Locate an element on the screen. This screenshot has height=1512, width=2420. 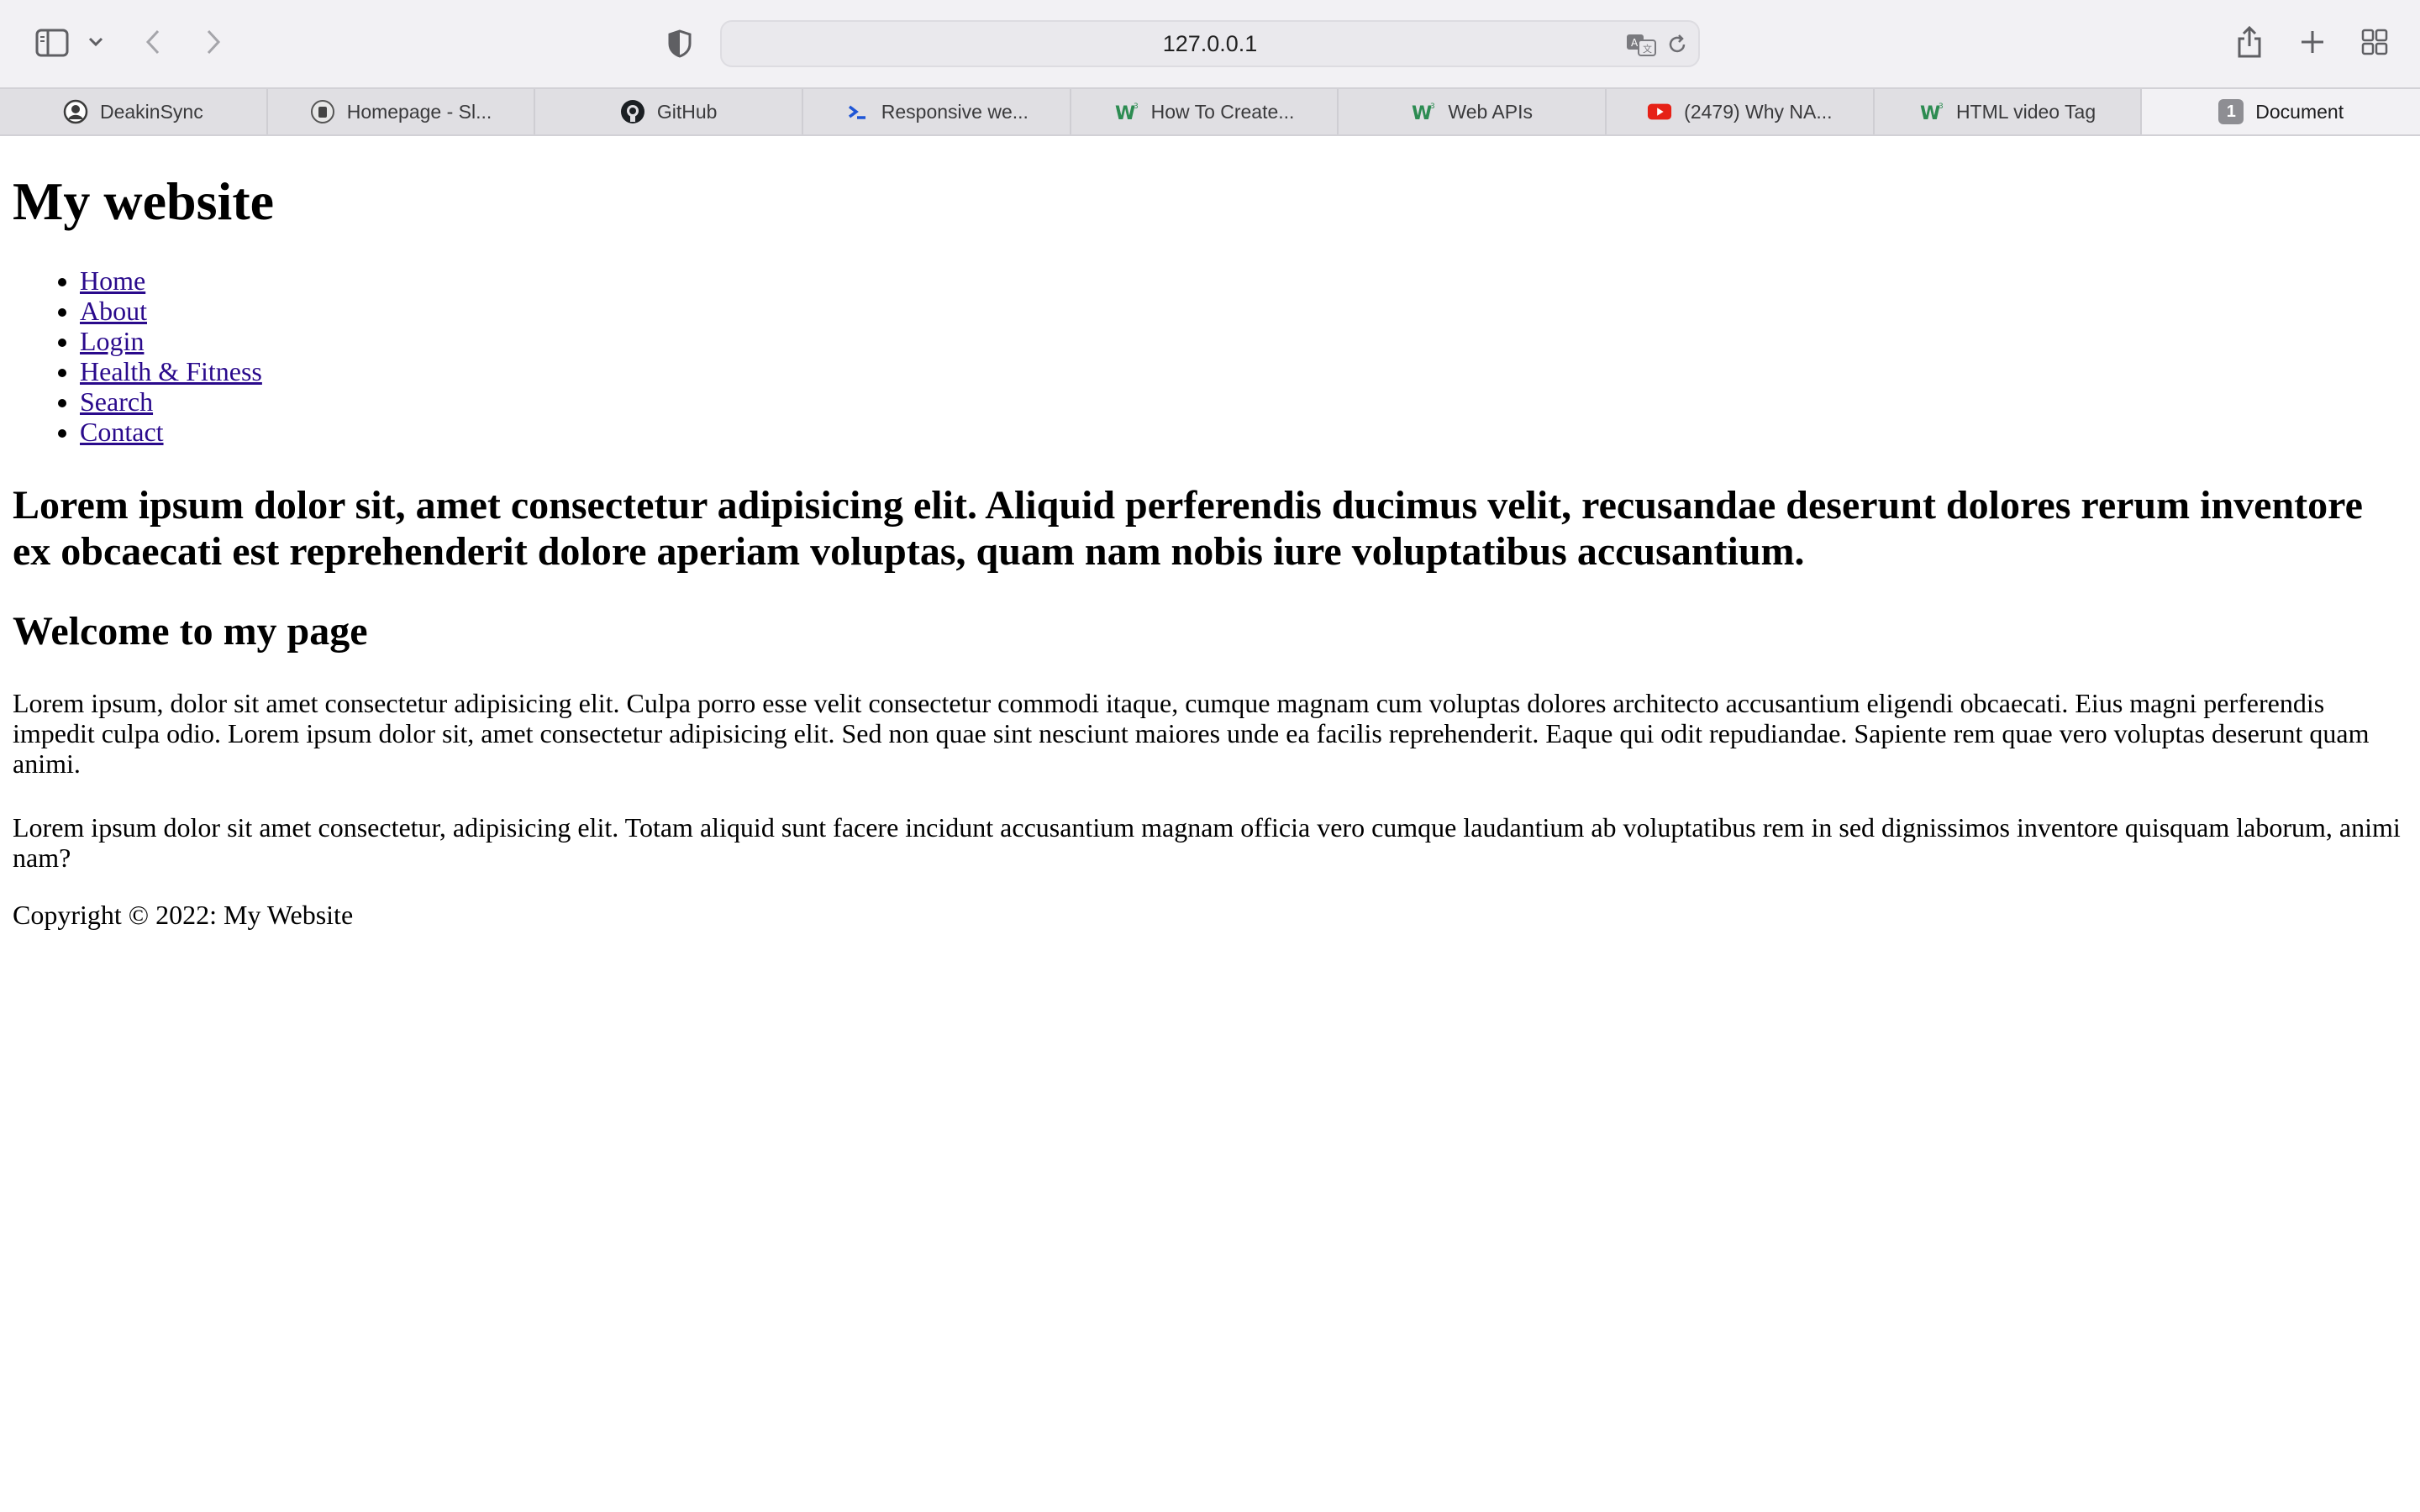
deakin-icon is located at coordinates (75, 111).